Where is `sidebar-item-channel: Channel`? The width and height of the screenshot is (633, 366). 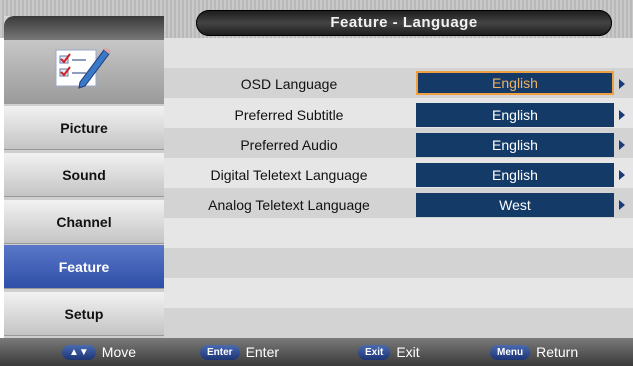
sidebar-item-channel: Channel is located at coordinates (84, 222).